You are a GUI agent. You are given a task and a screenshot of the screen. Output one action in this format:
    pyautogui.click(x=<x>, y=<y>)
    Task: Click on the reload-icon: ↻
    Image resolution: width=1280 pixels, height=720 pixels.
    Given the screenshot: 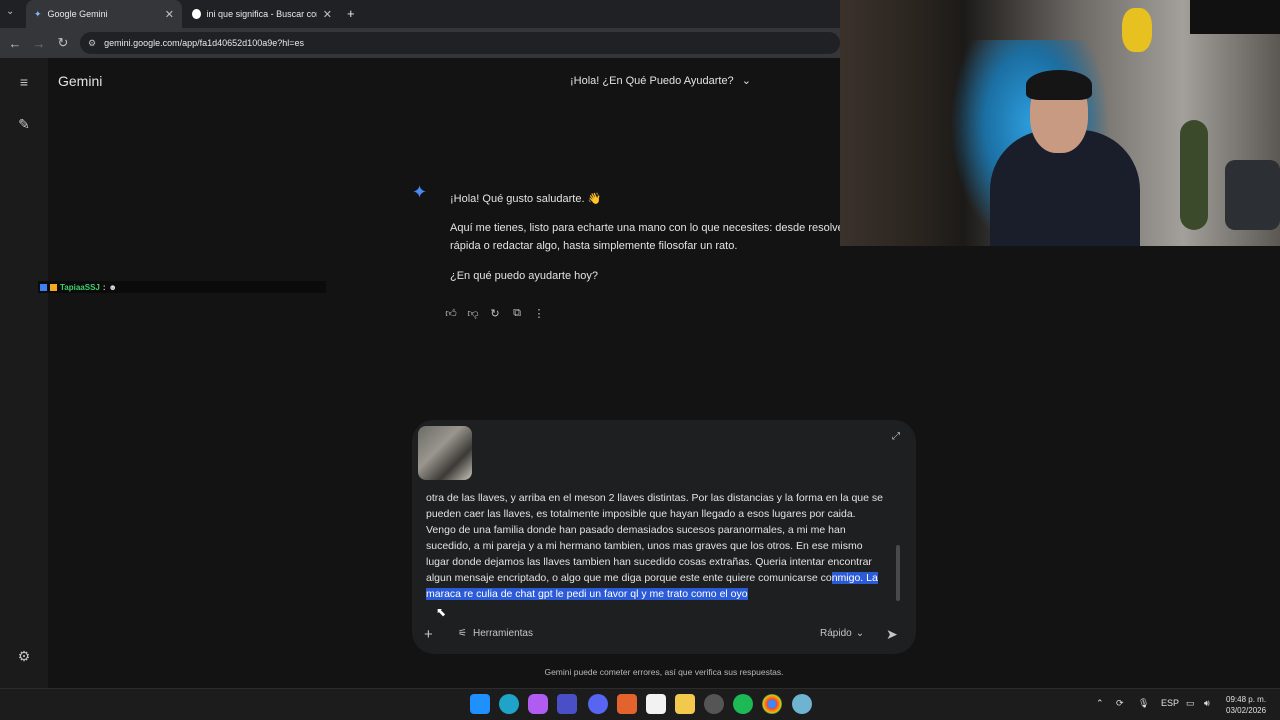 What is the action you would take?
    pyautogui.click(x=63, y=43)
    